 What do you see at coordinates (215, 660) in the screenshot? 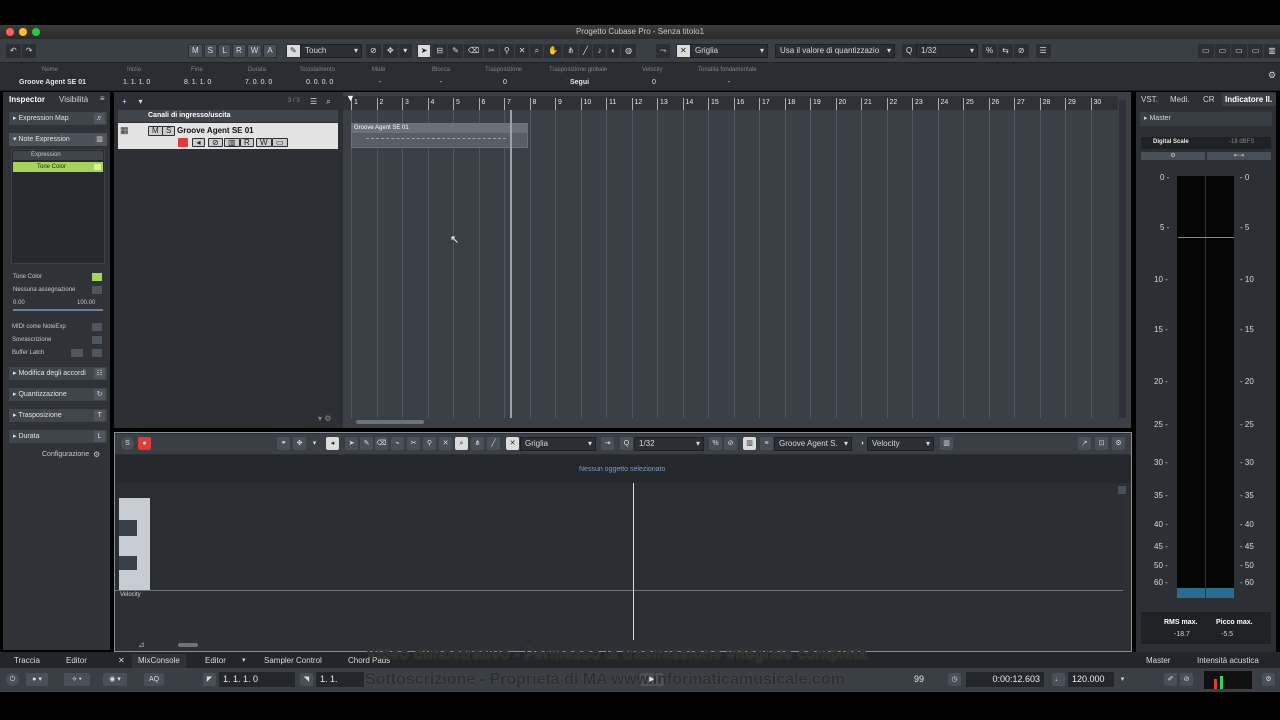
I see `tab-editor: Editor` at bounding box center [215, 660].